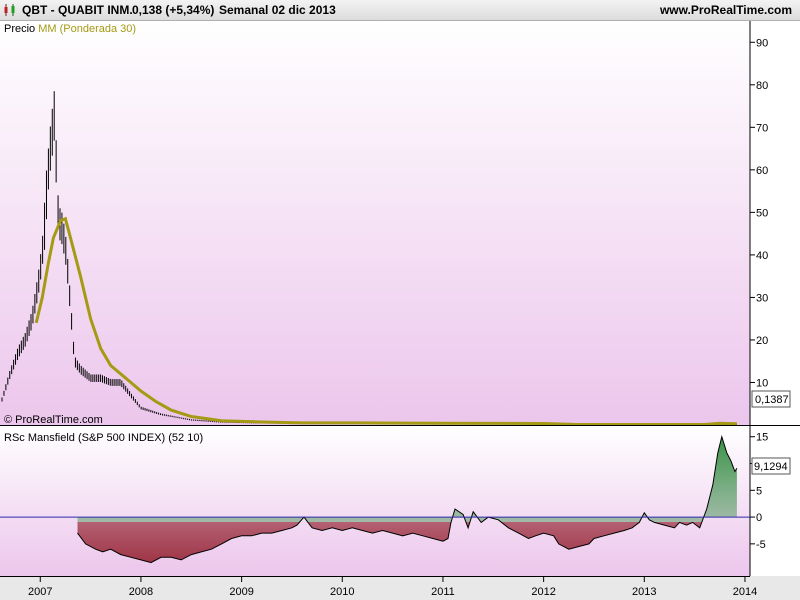  Describe the element at coordinates (761, 545) in the screenshot. I see `rsc-tick-label: -5` at that location.